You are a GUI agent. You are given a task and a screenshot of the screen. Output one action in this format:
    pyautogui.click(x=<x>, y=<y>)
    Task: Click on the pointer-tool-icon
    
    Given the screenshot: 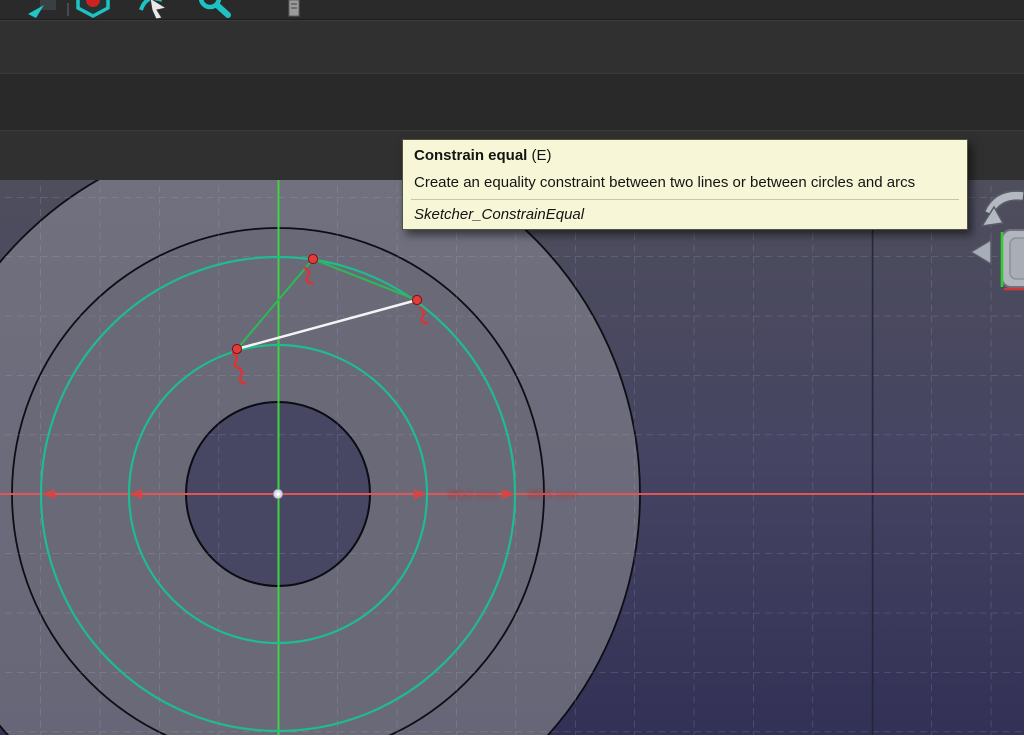 What is the action you would take?
    pyautogui.click(x=42, y=9)
    